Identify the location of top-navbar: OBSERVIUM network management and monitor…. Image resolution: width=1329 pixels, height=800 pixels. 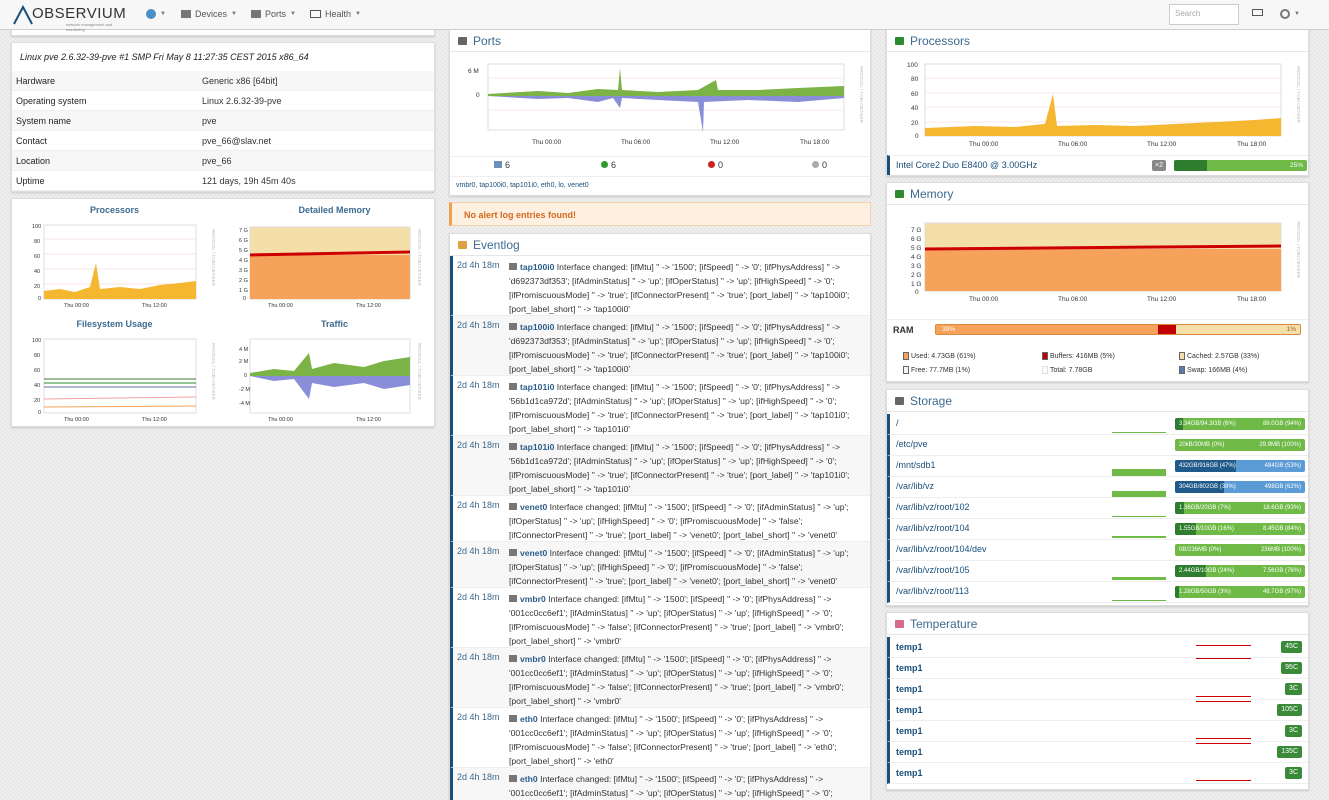
(664, 16).